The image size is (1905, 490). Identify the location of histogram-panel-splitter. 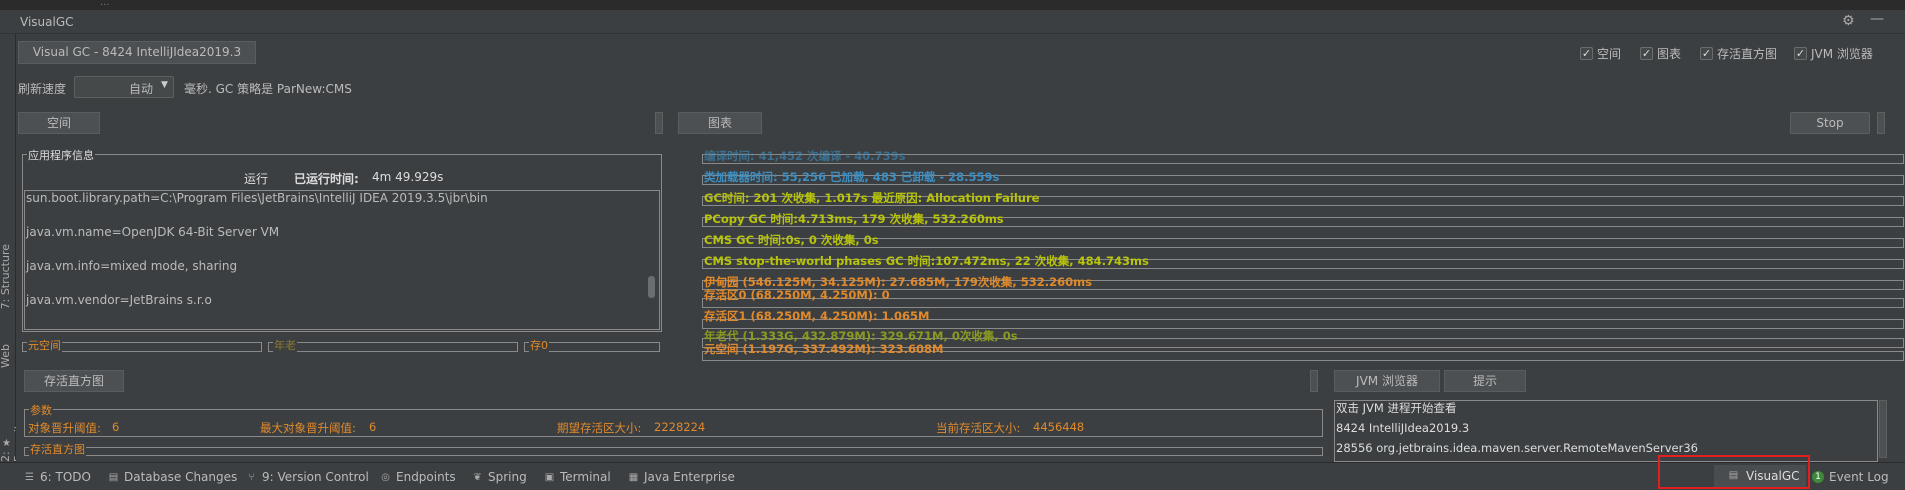
(1314, 381).